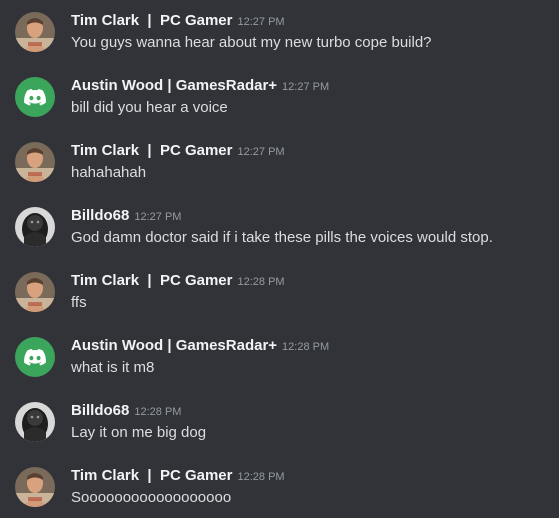 The width and height of the screenshot is (559, 518). Describe the element at coordinates (151, 497) in the screenshot. I see `message-content: Soooooooooooooooooo` at that location.